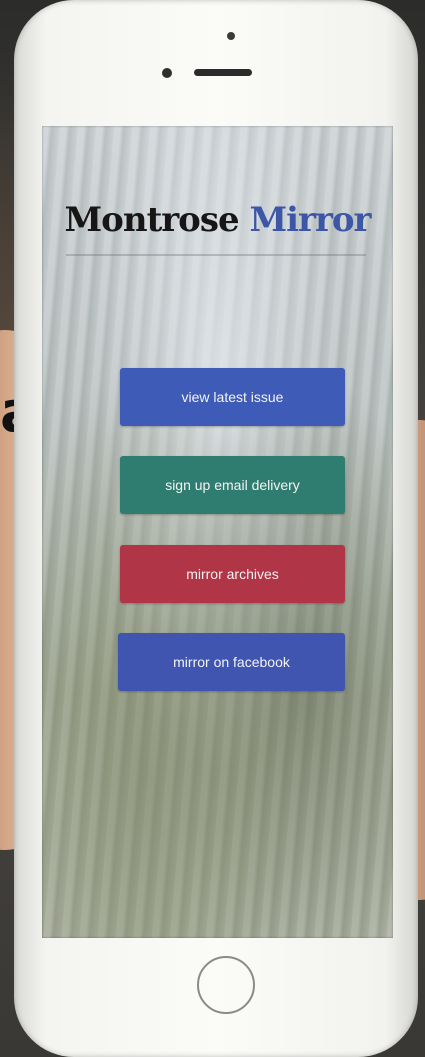 The width and height of the screenshot is (425, 1057). Describe the element at coordinates (232, 397) in the screenshot. I see `view-latest-issue-button: view latest issue` at that location.